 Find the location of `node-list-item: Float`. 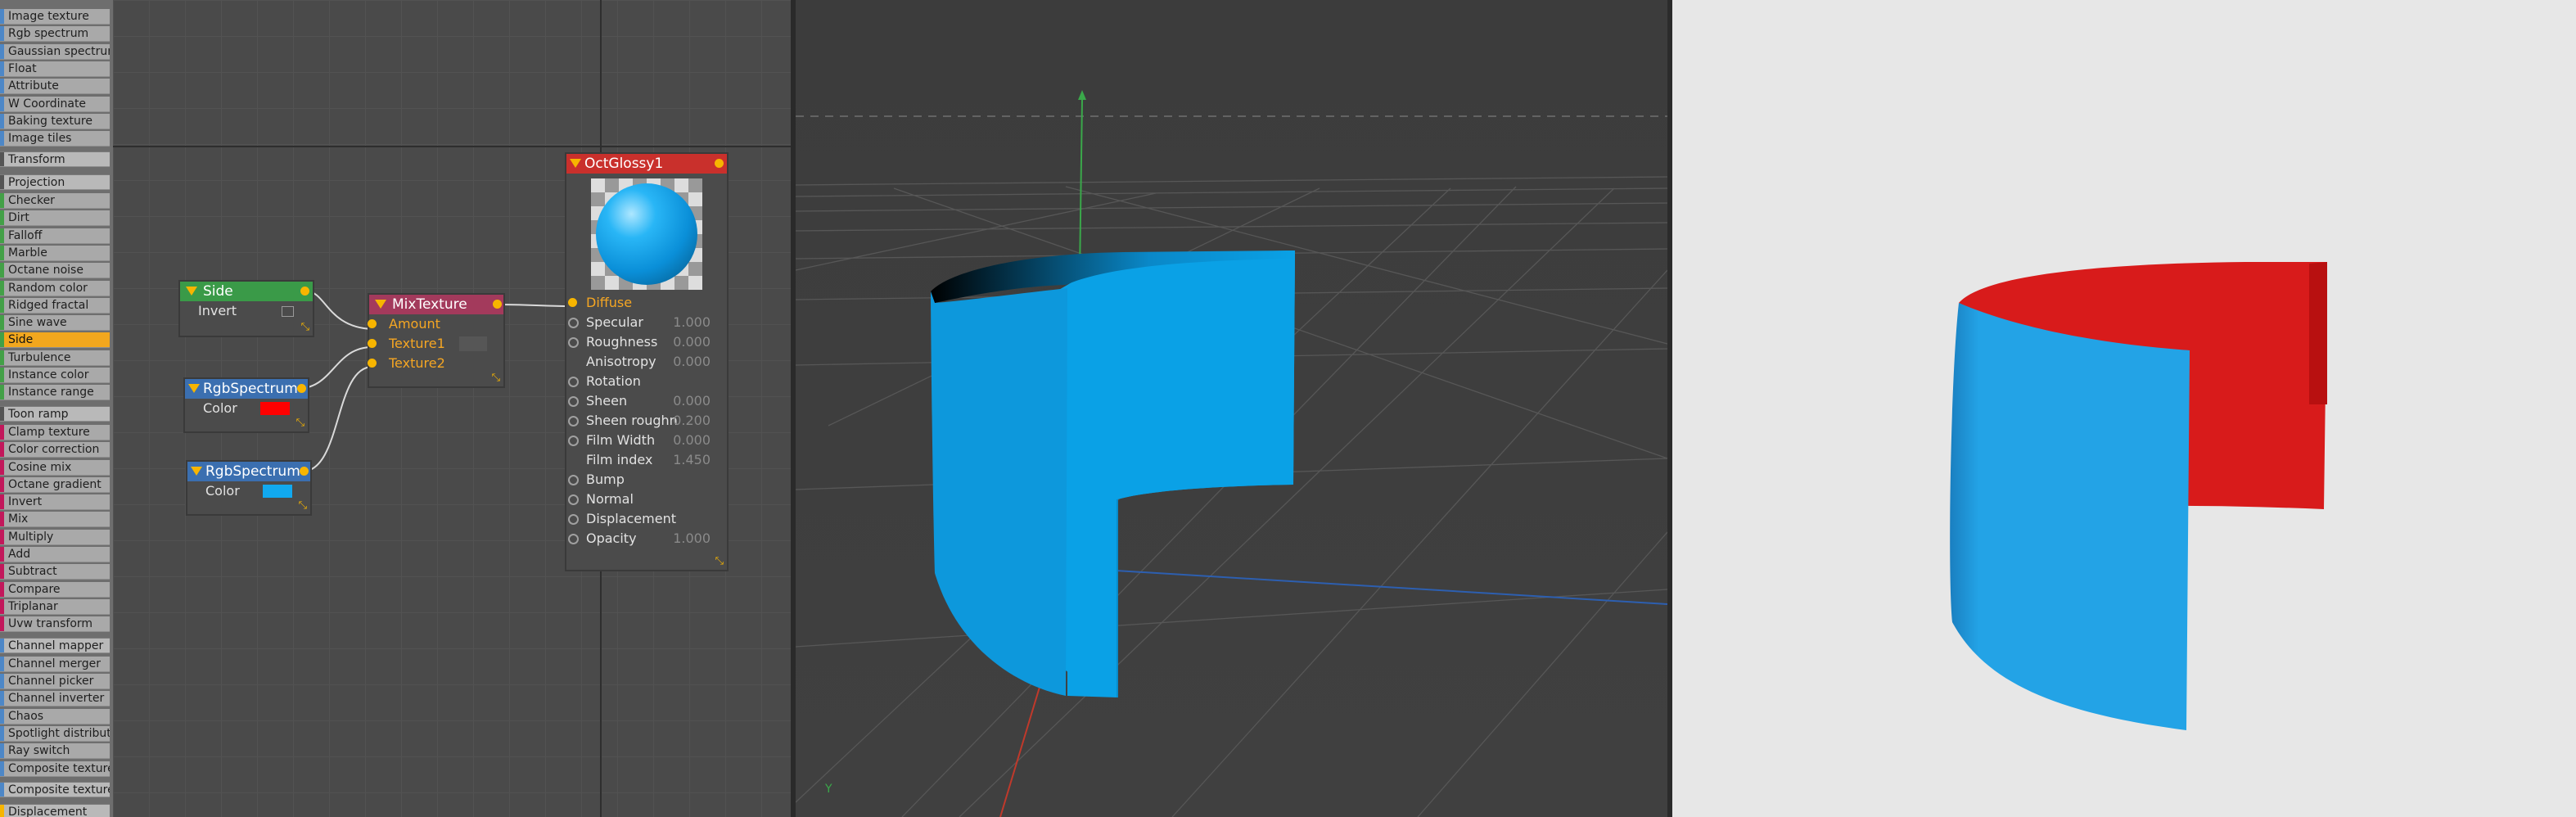

node-list-item: Float is located at coordinates (55, 69).